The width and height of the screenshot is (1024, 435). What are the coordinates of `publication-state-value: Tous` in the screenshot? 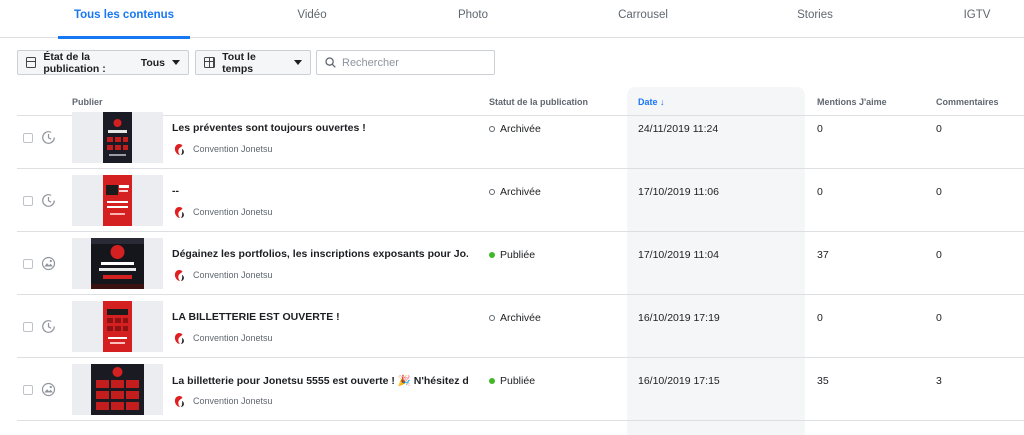 It's located at (152, 62).